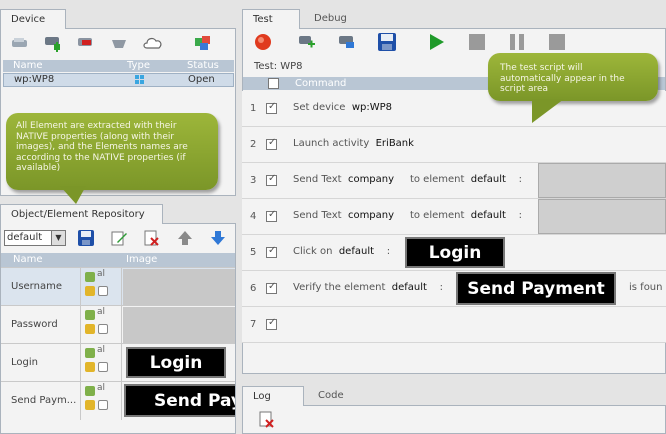 Image resolution: width=666 pixels, height=434 pixels. I want to click on delete-icon, so click(152, 238).